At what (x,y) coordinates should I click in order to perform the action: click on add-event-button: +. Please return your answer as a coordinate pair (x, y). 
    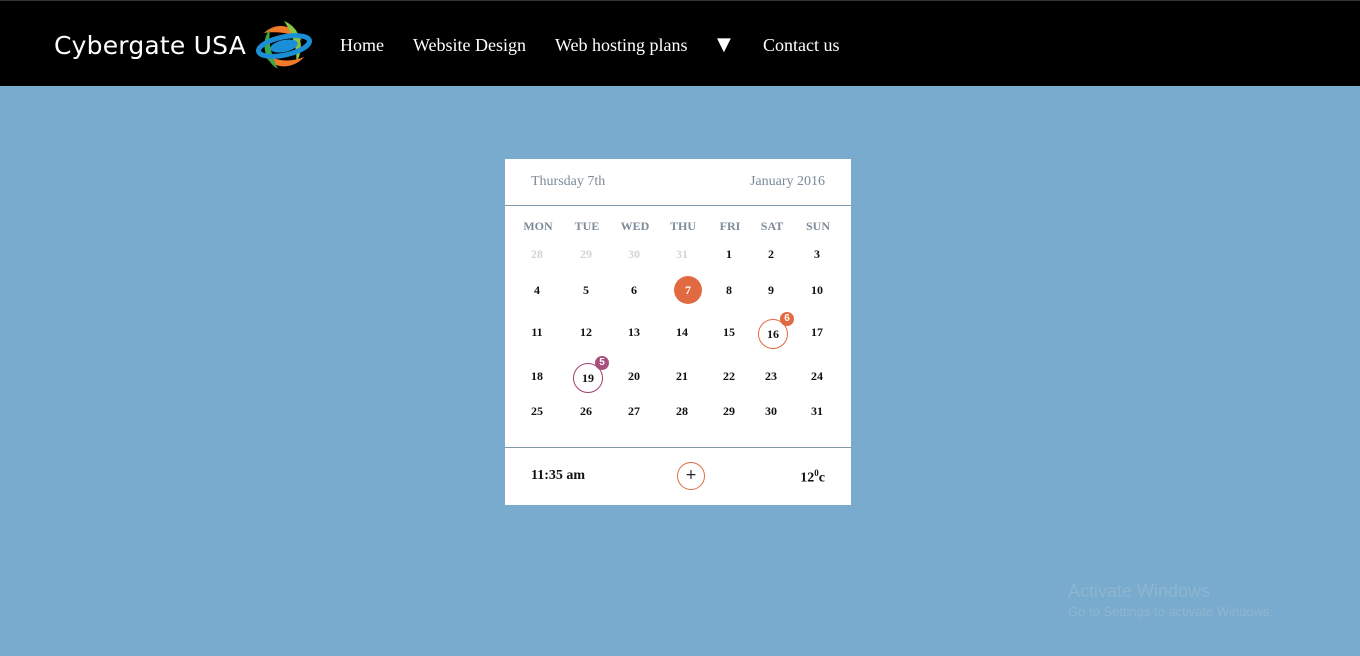
    Looking at the image, I should click on (691, 476).